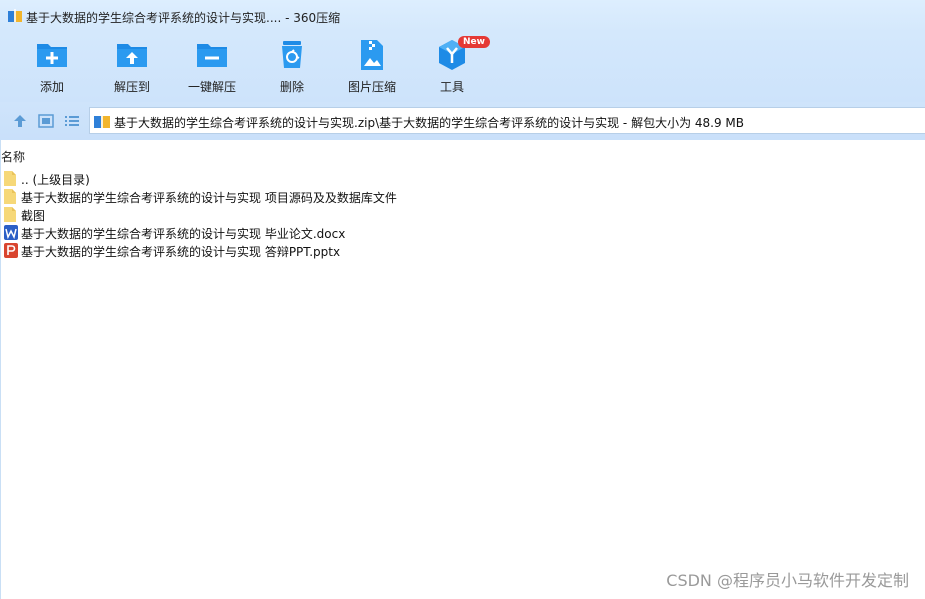 Image resolution: width=925 pixels, height=599 pixels. What do you see at coordinates (371, 87) in the screenshot?
I see `image-compress-label: 图片压缩` at bounding box center [371, 87].